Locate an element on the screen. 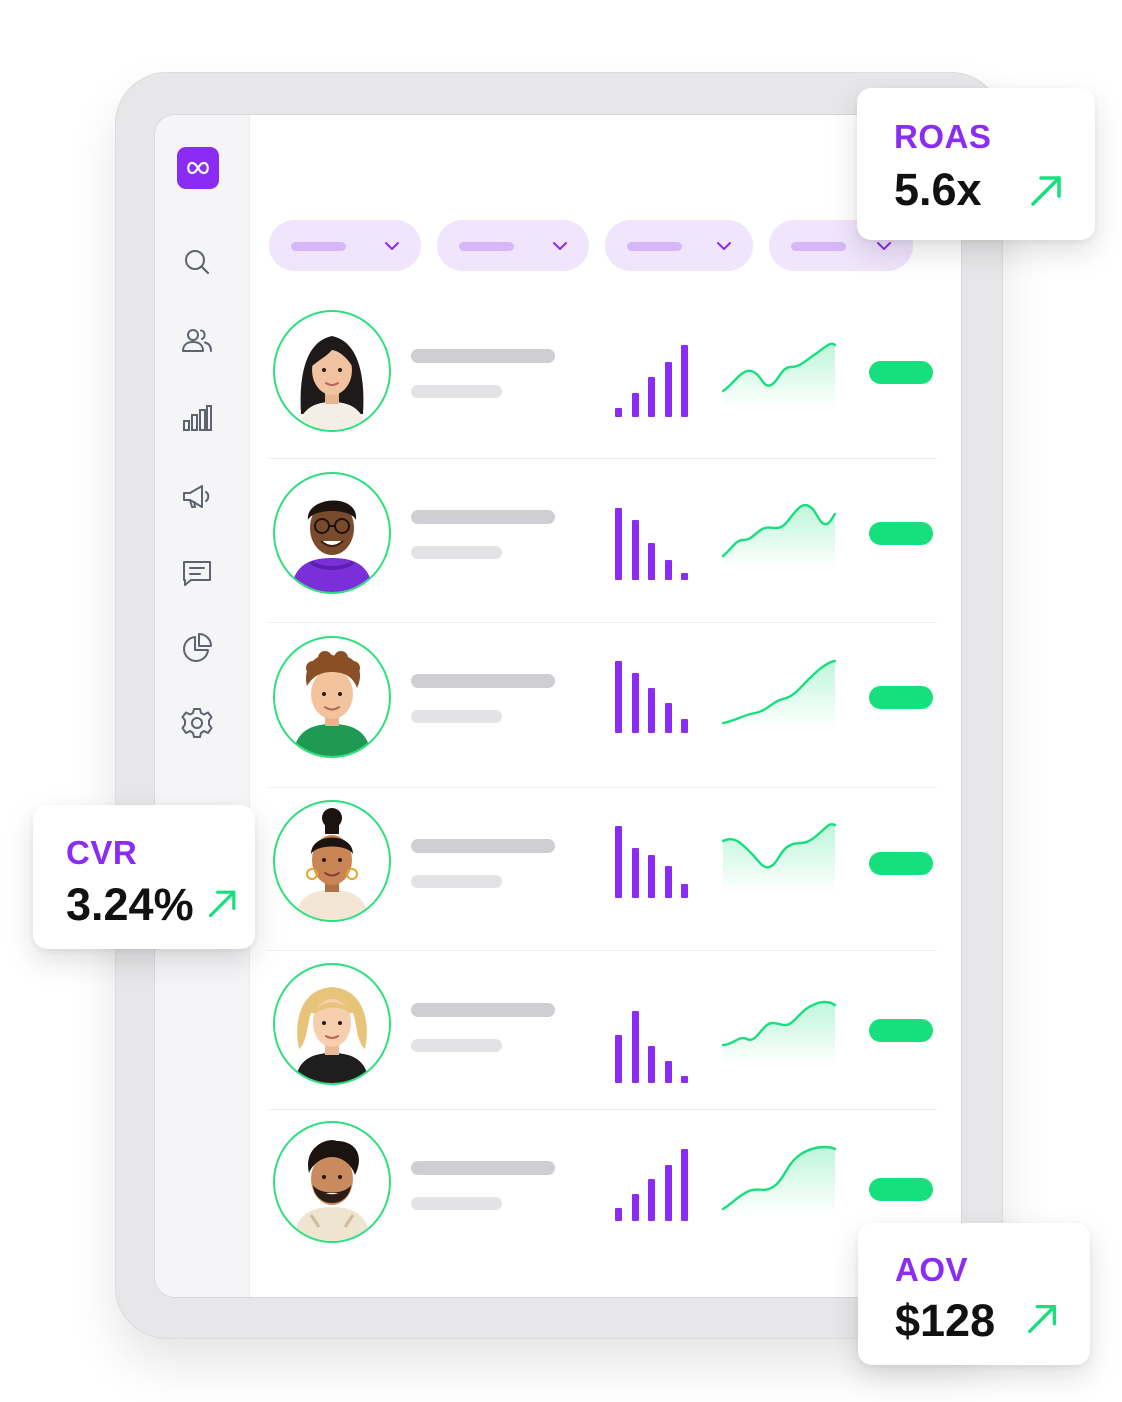  nav-settings is located at coordinates (197, 723).